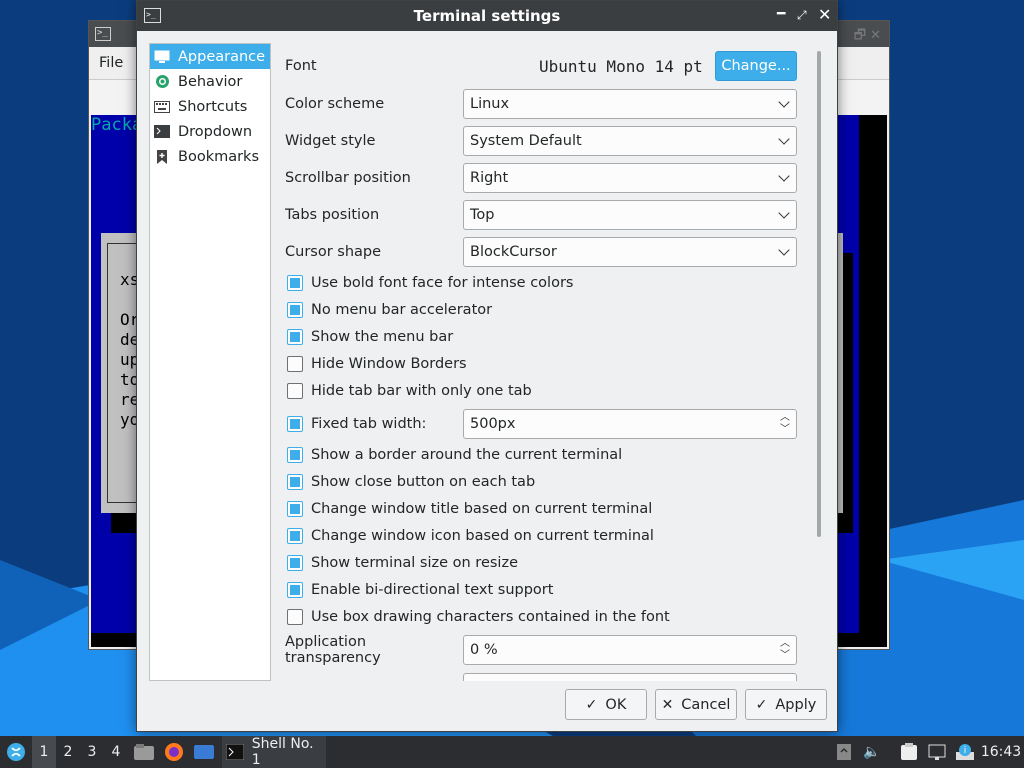  Describe the element at coordinates (937, 752) in the screenshot. I see `network-icon` at that location.